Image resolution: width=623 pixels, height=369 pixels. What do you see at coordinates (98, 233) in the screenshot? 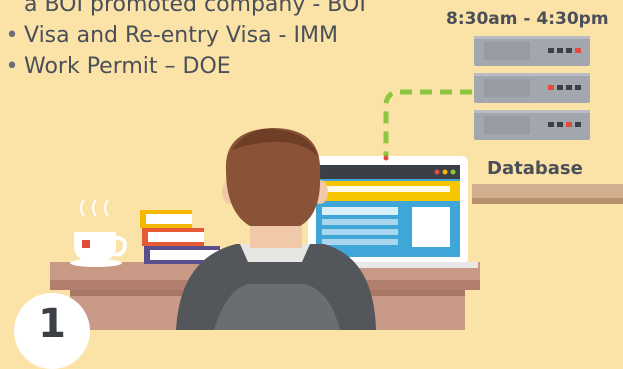
I see `tea-cup-icon` at bounding box center [98, 233].